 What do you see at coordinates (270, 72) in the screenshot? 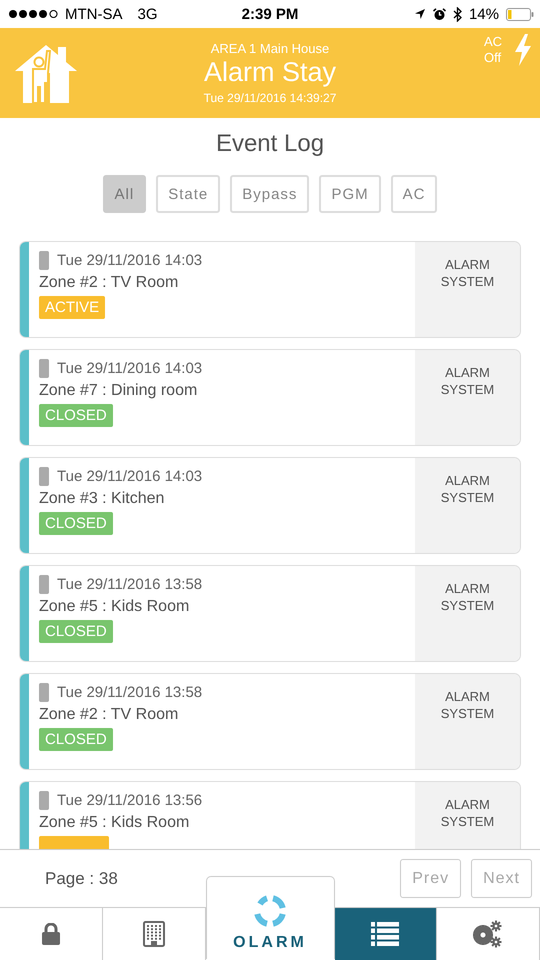
I see `alarm-mode: Alarm Stay` at bounding box center [270, 72].